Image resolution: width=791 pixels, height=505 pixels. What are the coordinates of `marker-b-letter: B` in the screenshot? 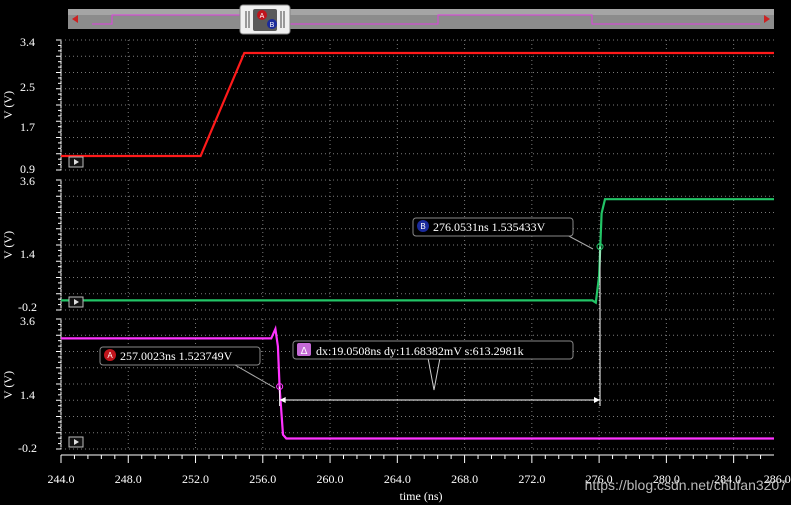 It's located at (272, 25).